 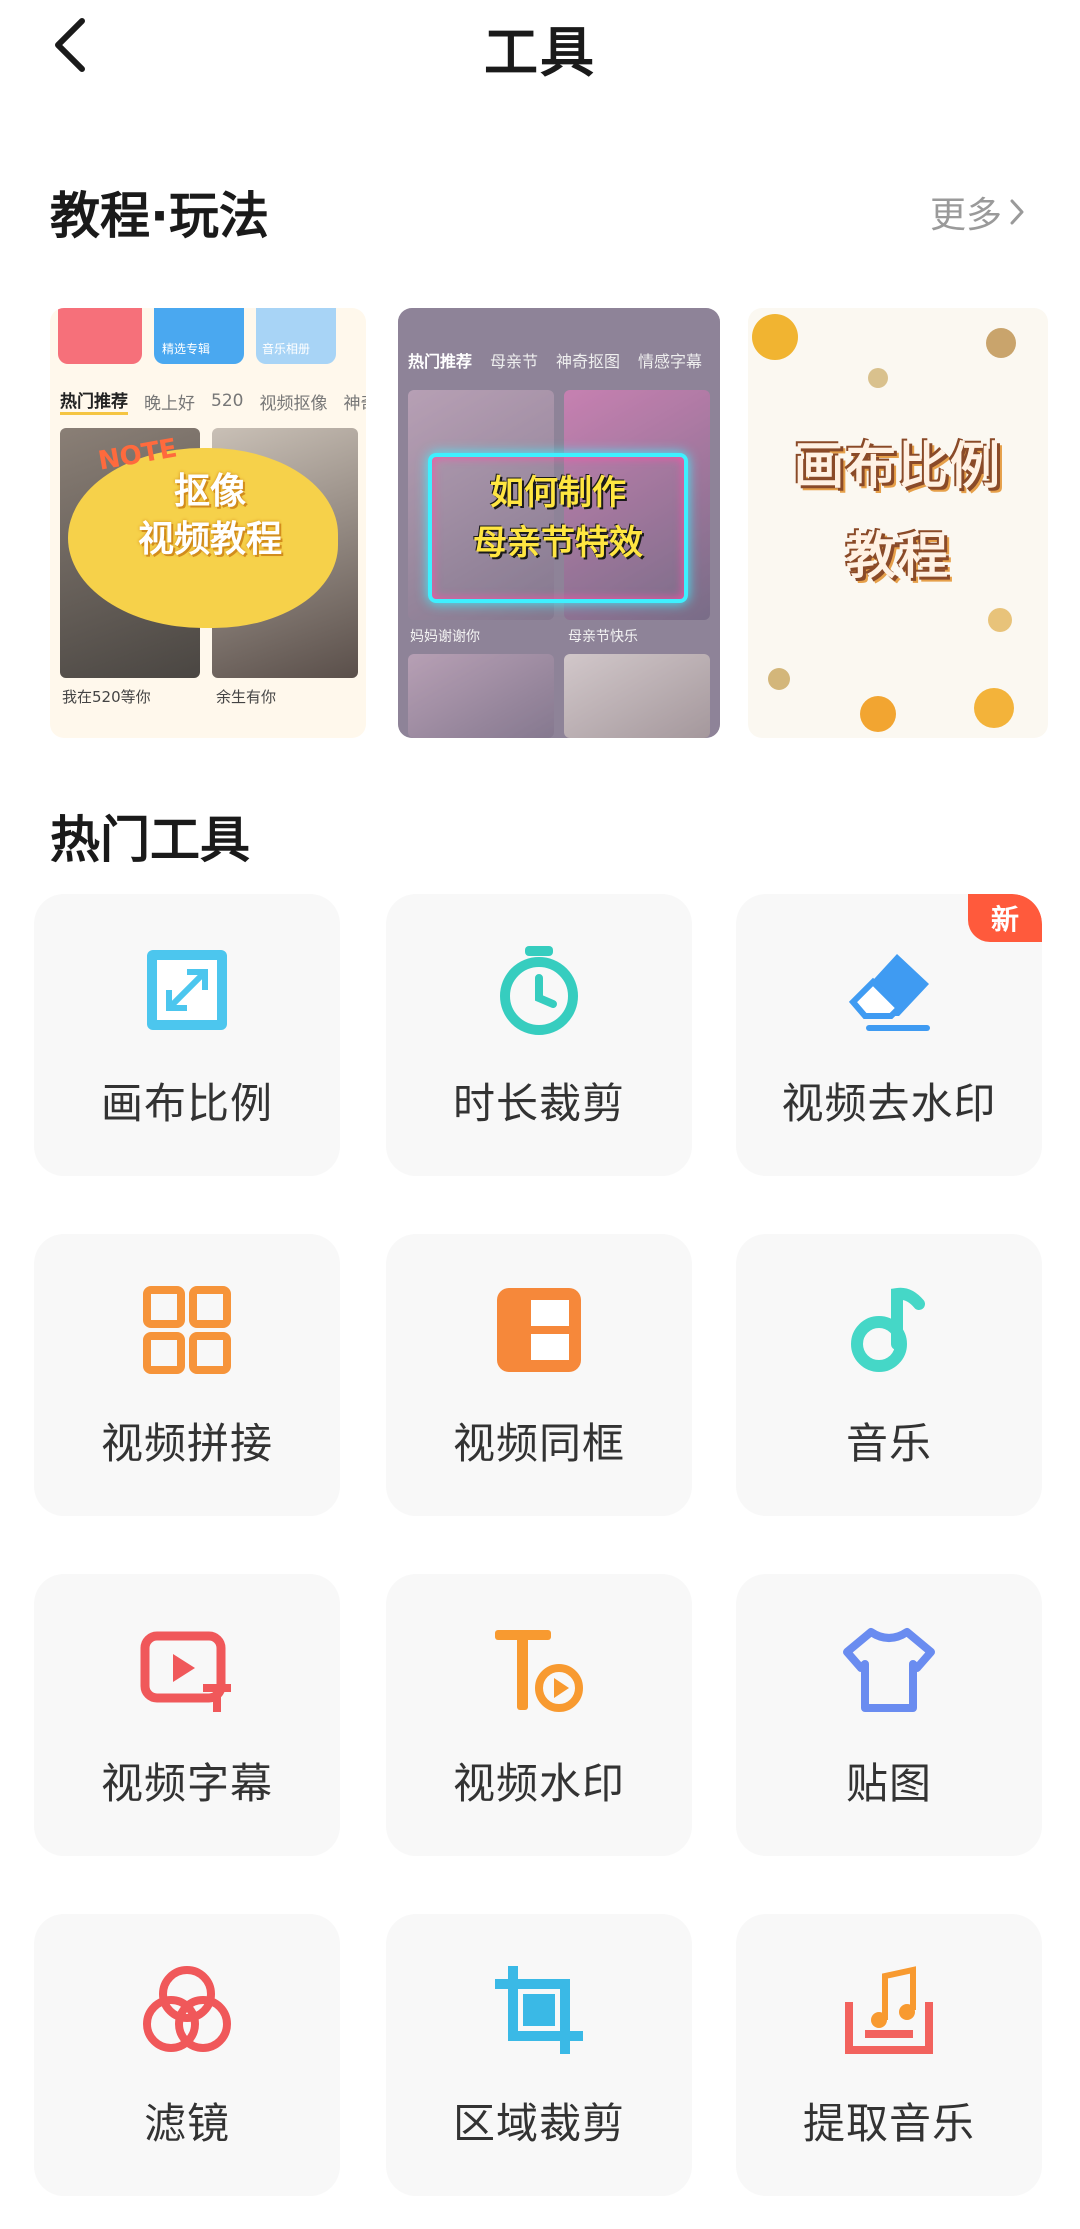 I want to click on filter-circles-icon, so click(x=187, y=2010).